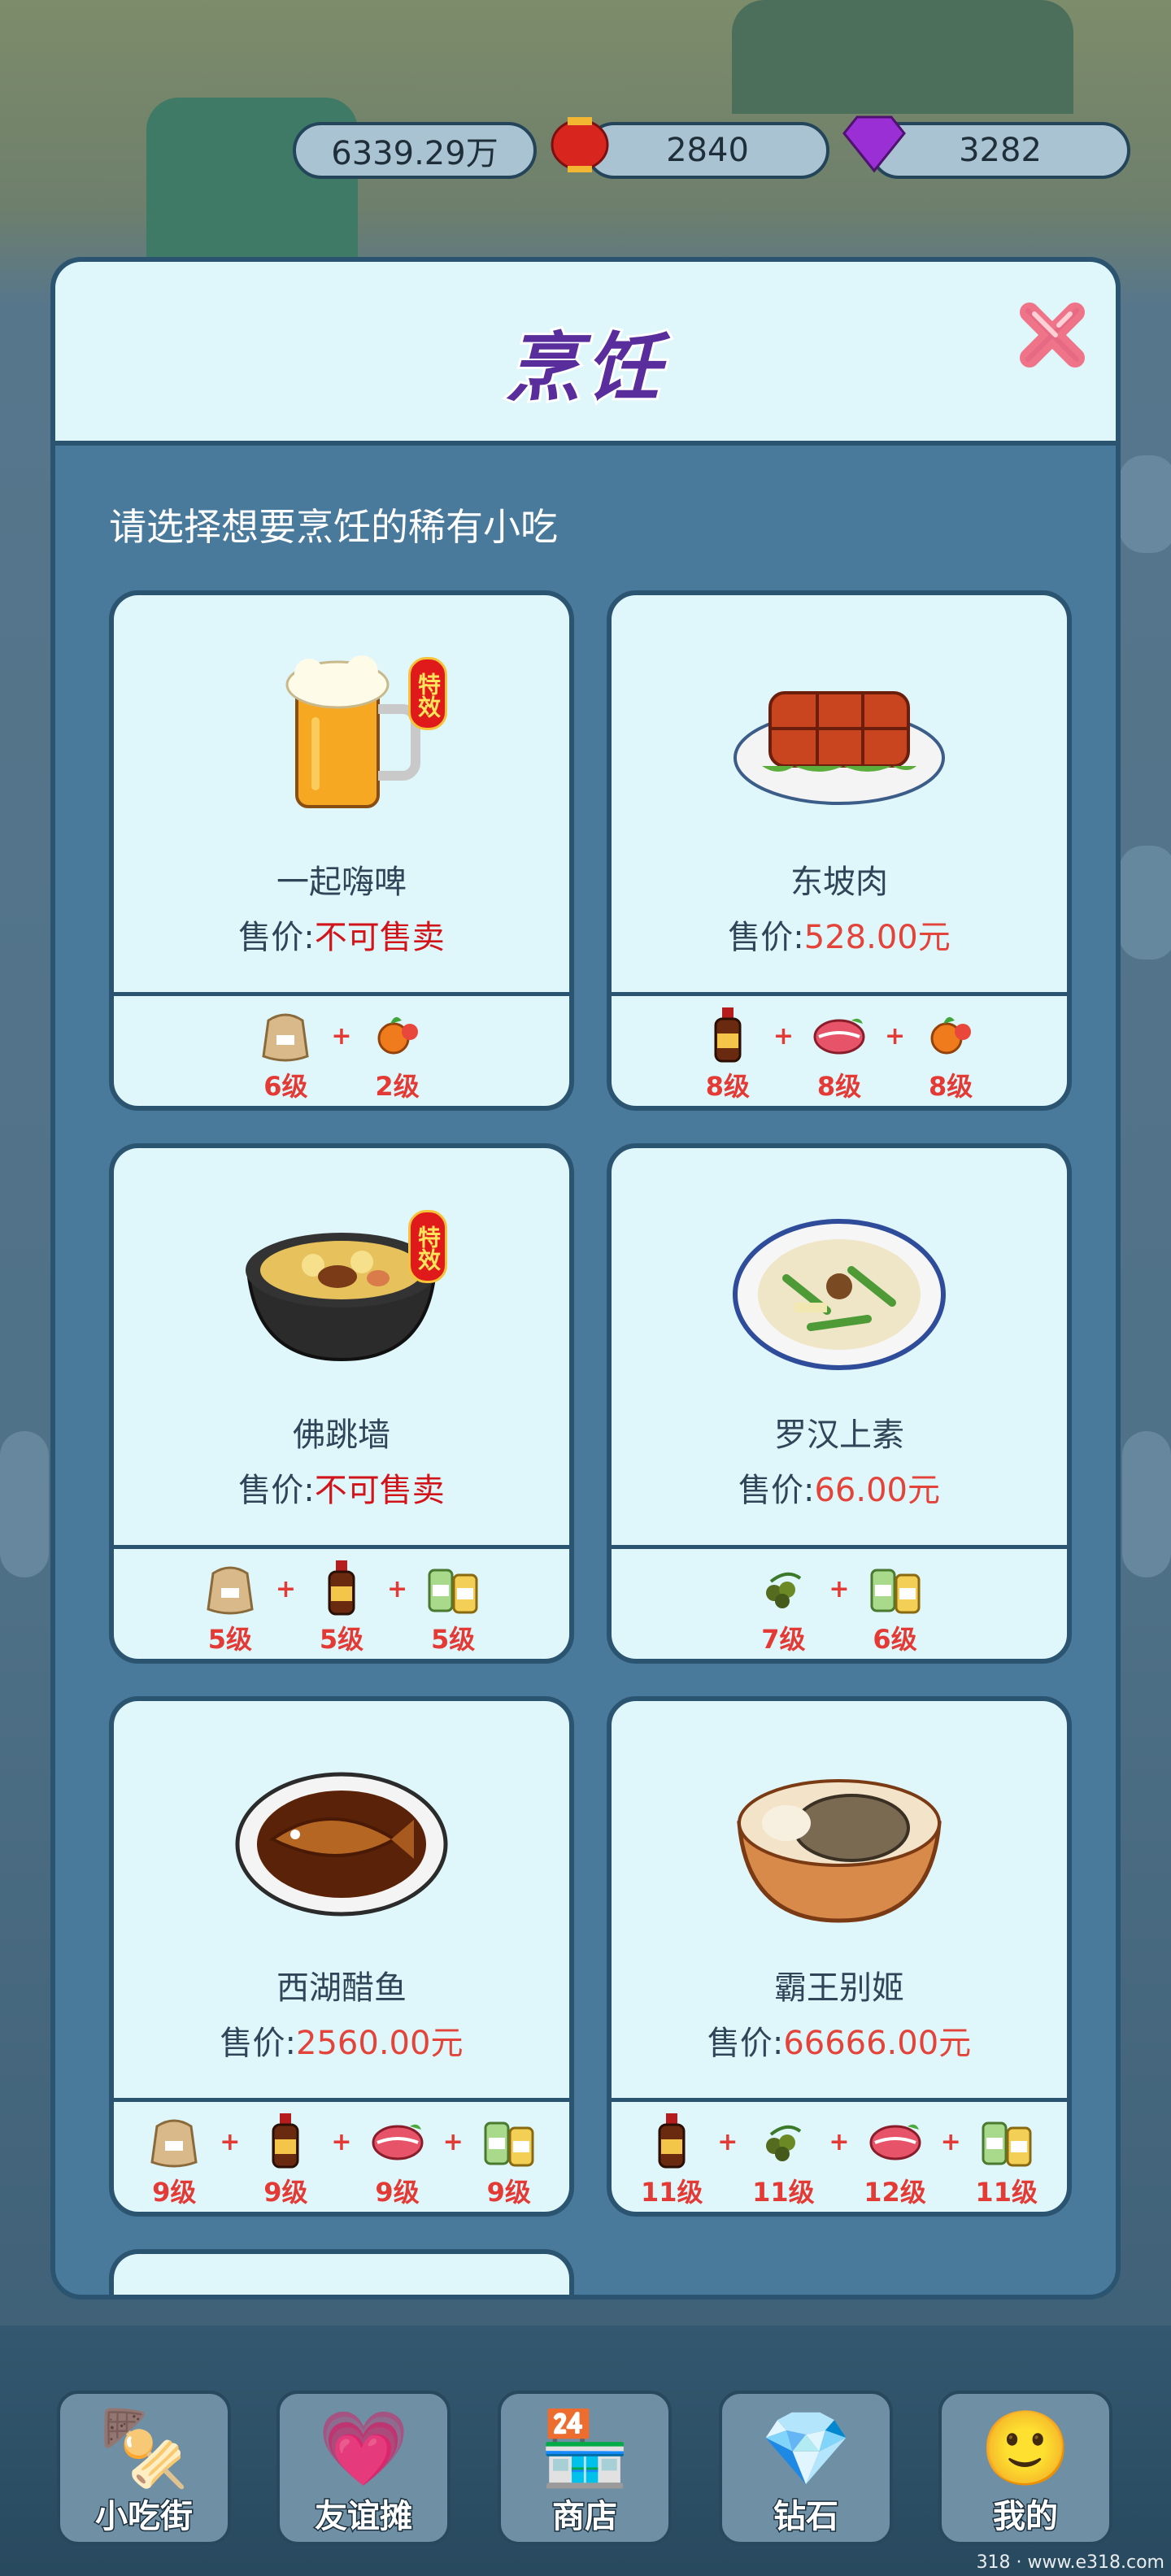  Describe the element at coordinates (364, 2517) in the screenshot. I see `nav-label: 友谊摊` at that location.